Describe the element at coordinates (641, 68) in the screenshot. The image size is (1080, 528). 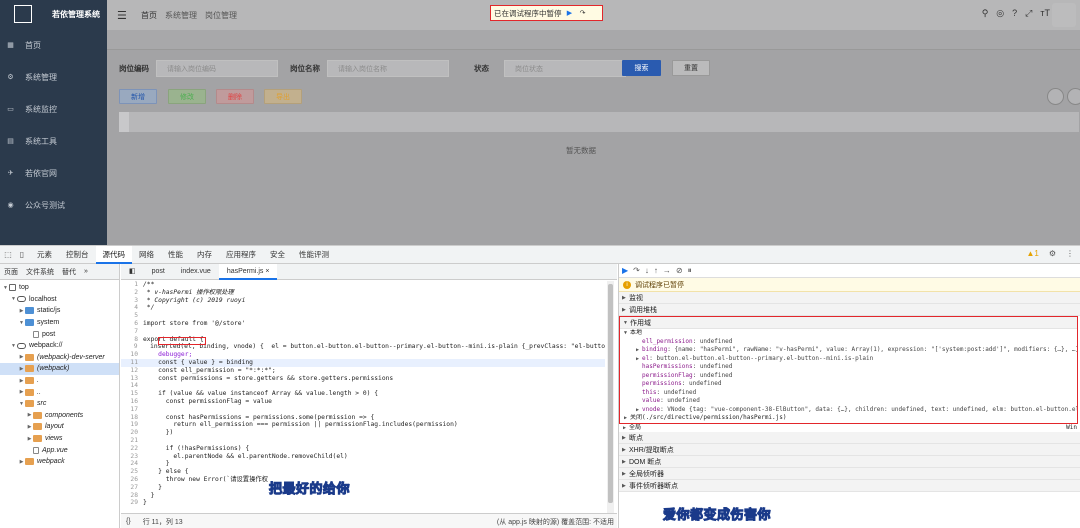
I see `search-button: 搜索` at that location.